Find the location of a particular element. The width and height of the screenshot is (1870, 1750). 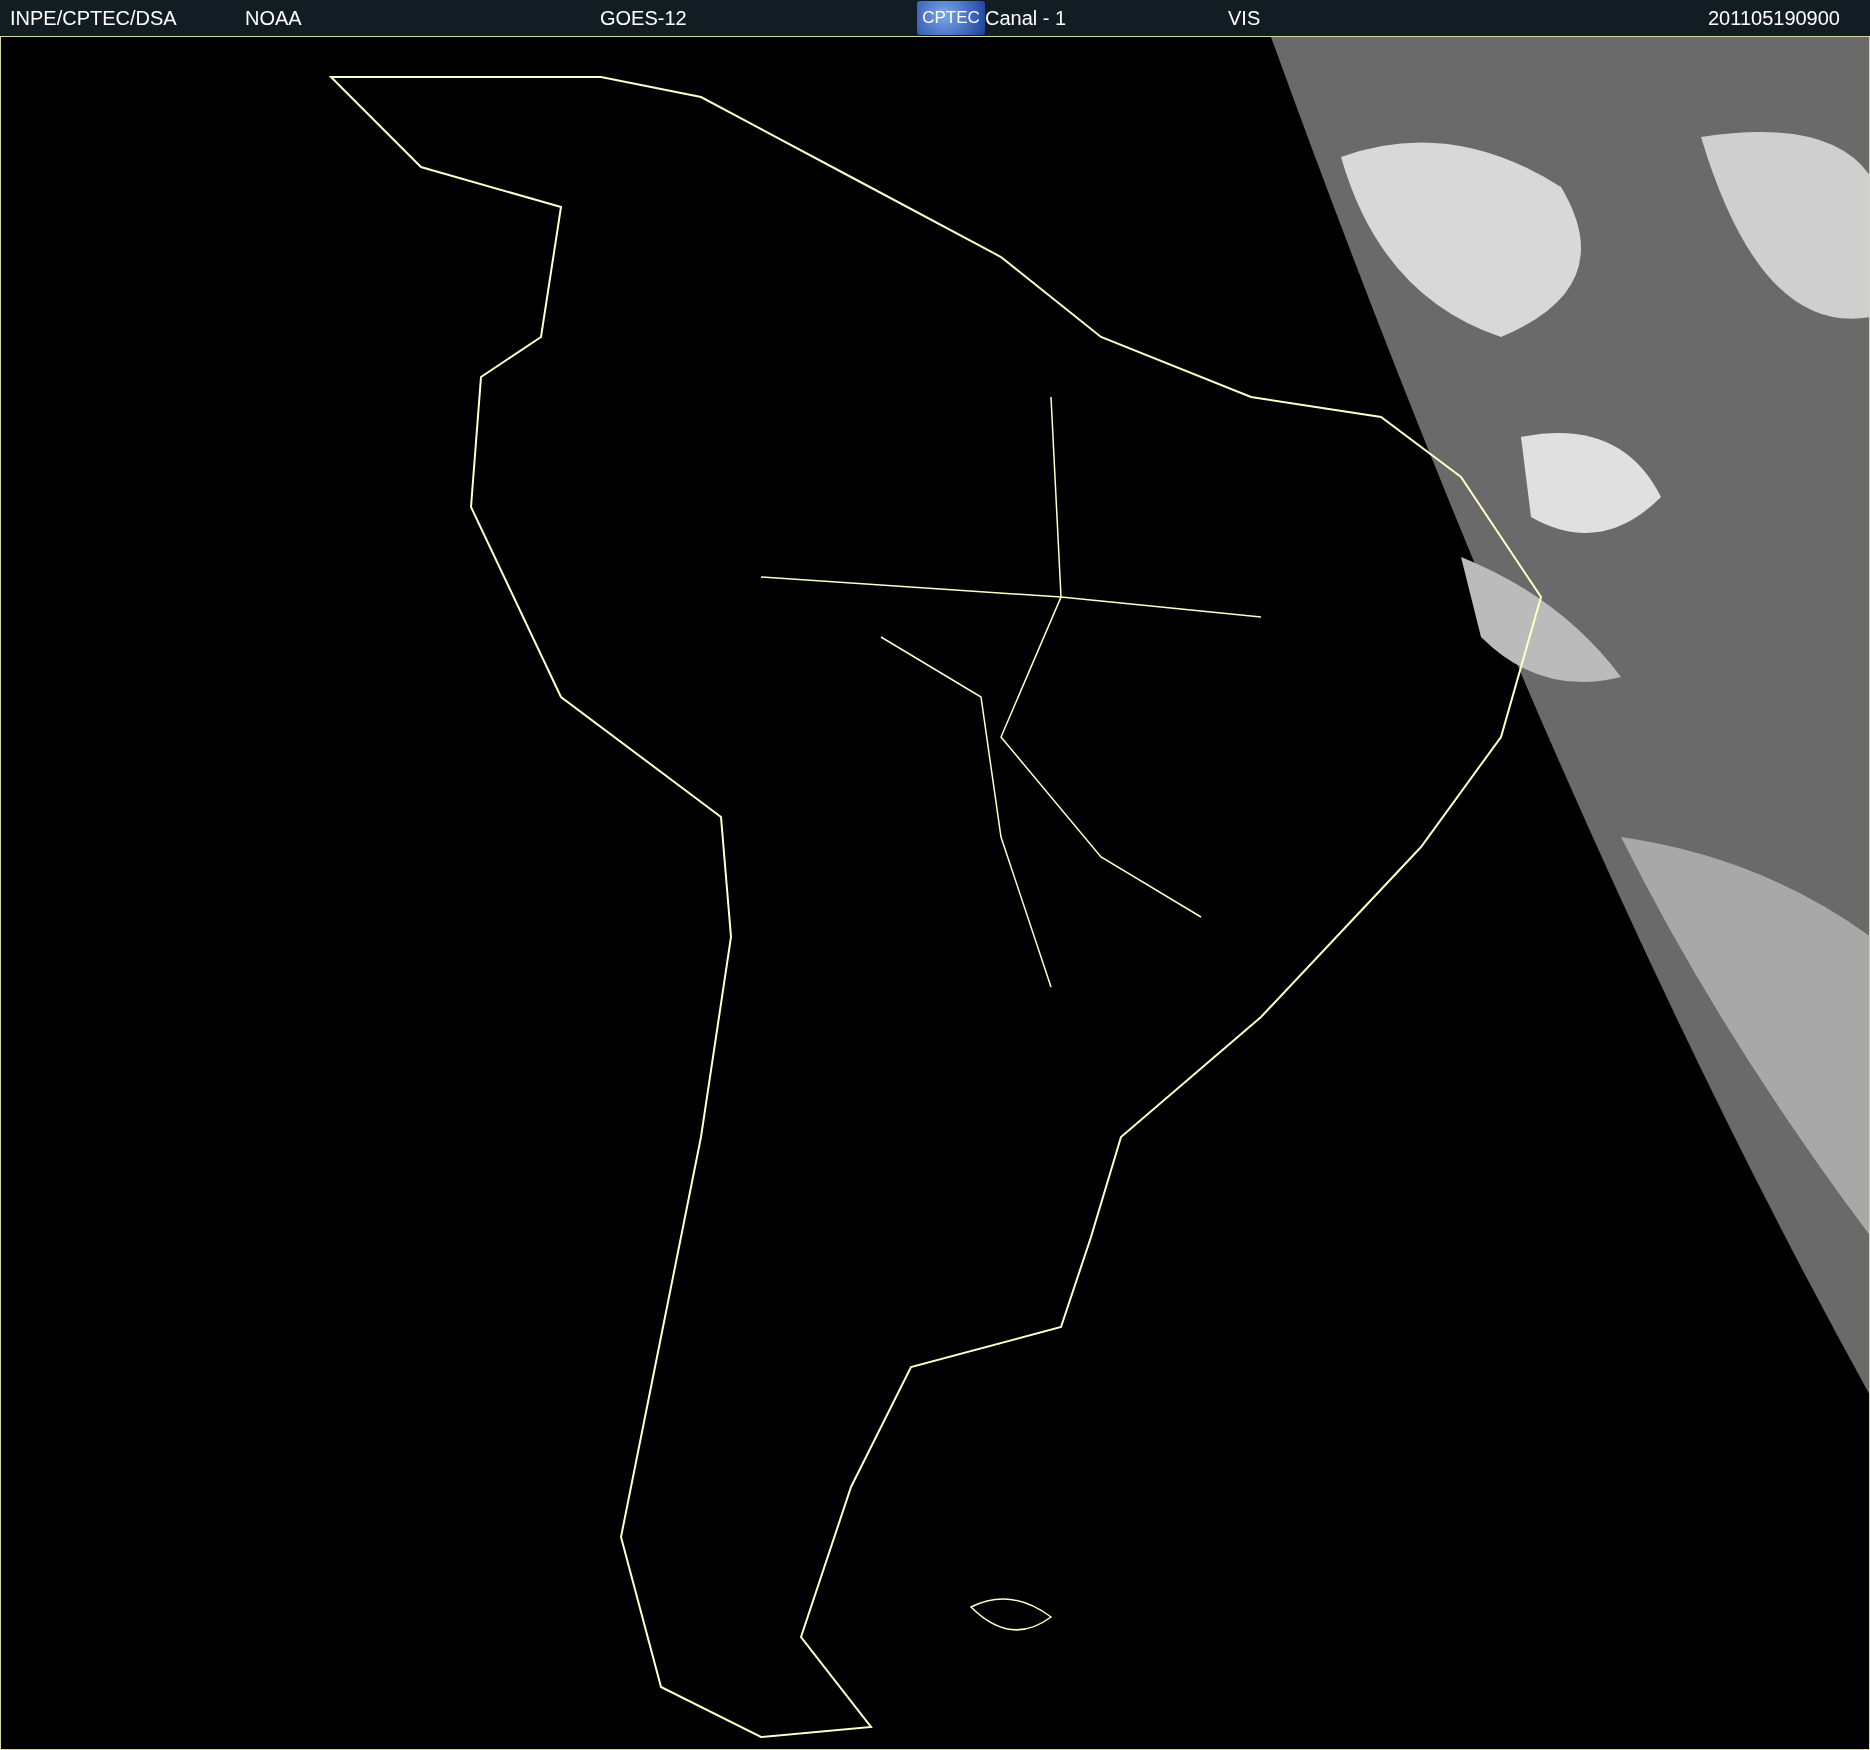

band-label: VIS is located at coordinates (1244, 18).